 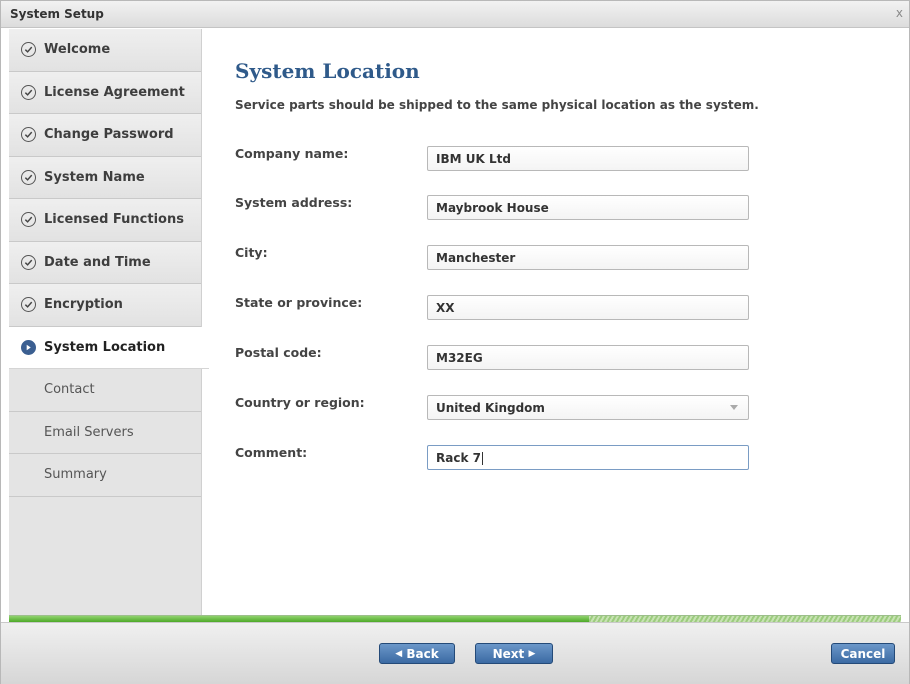 I want to click on title-bar: System Setup x, so click(x=455, y=14).